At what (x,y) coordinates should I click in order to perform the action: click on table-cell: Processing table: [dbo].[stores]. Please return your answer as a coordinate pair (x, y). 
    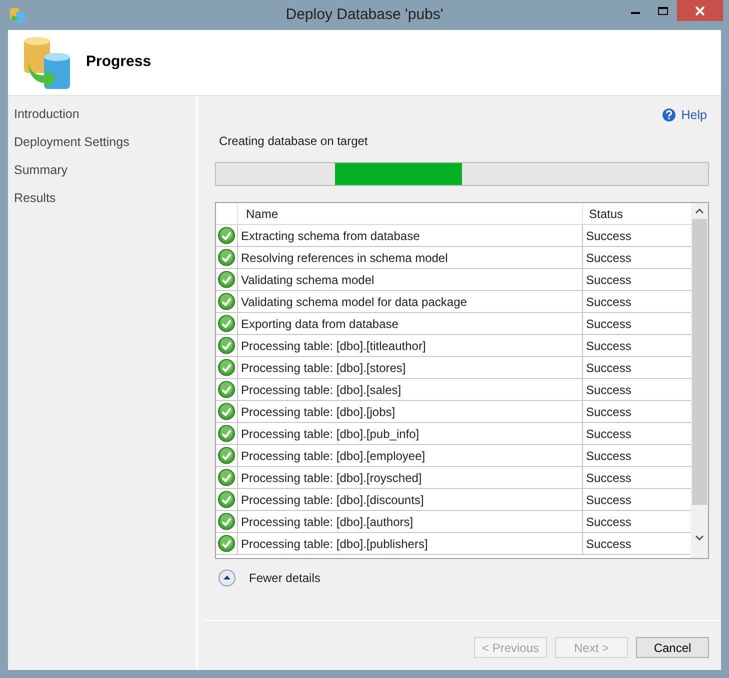
    Looking at the image, I should click on (410, 367).